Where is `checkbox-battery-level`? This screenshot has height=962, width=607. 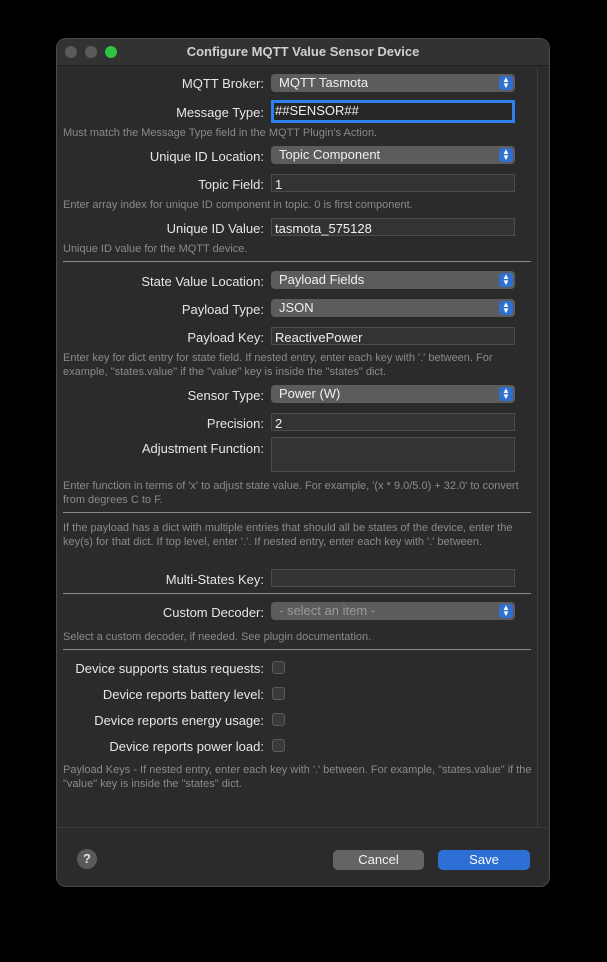 checkbox-battery-level is located at coordinates (278, 693).